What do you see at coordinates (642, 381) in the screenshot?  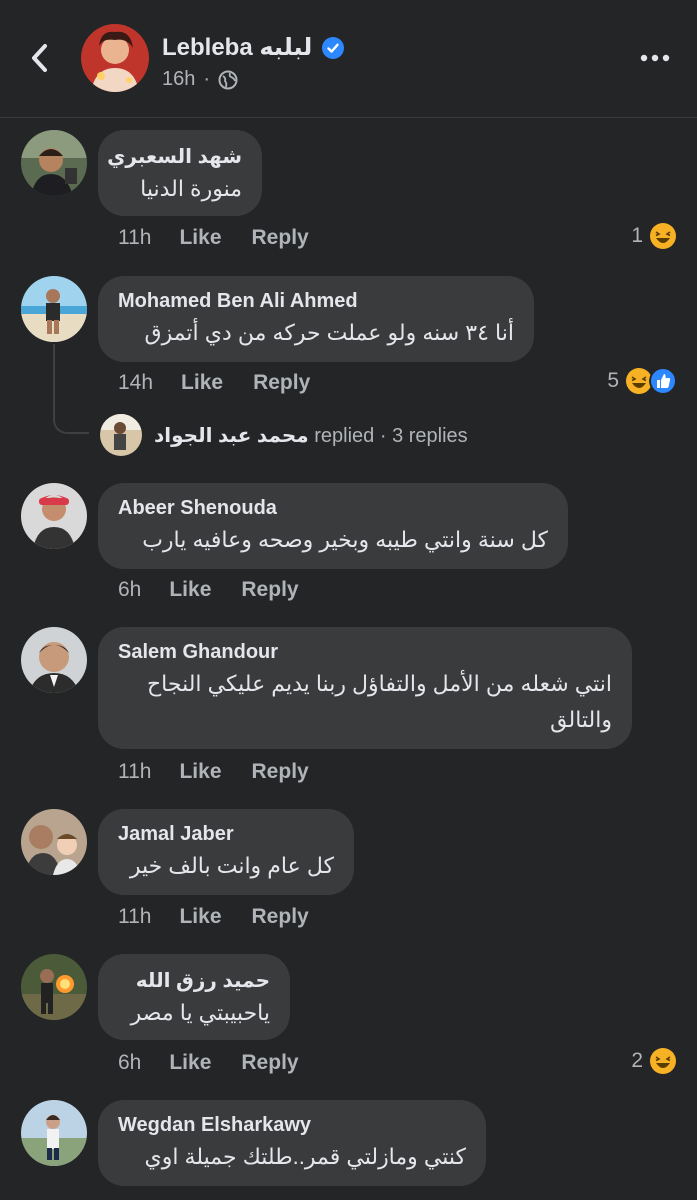 I see `reaction-summary: 5` at bounding box center [642, 381].